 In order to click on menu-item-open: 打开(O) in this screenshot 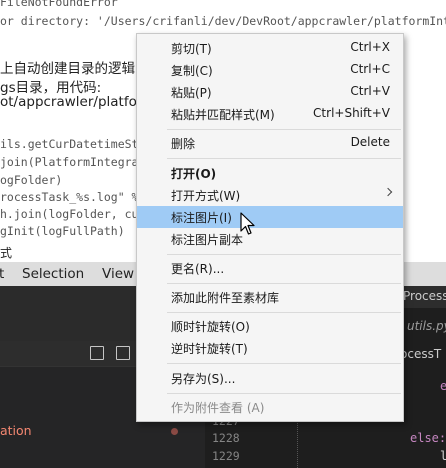, I will do `click(270, 173)`.